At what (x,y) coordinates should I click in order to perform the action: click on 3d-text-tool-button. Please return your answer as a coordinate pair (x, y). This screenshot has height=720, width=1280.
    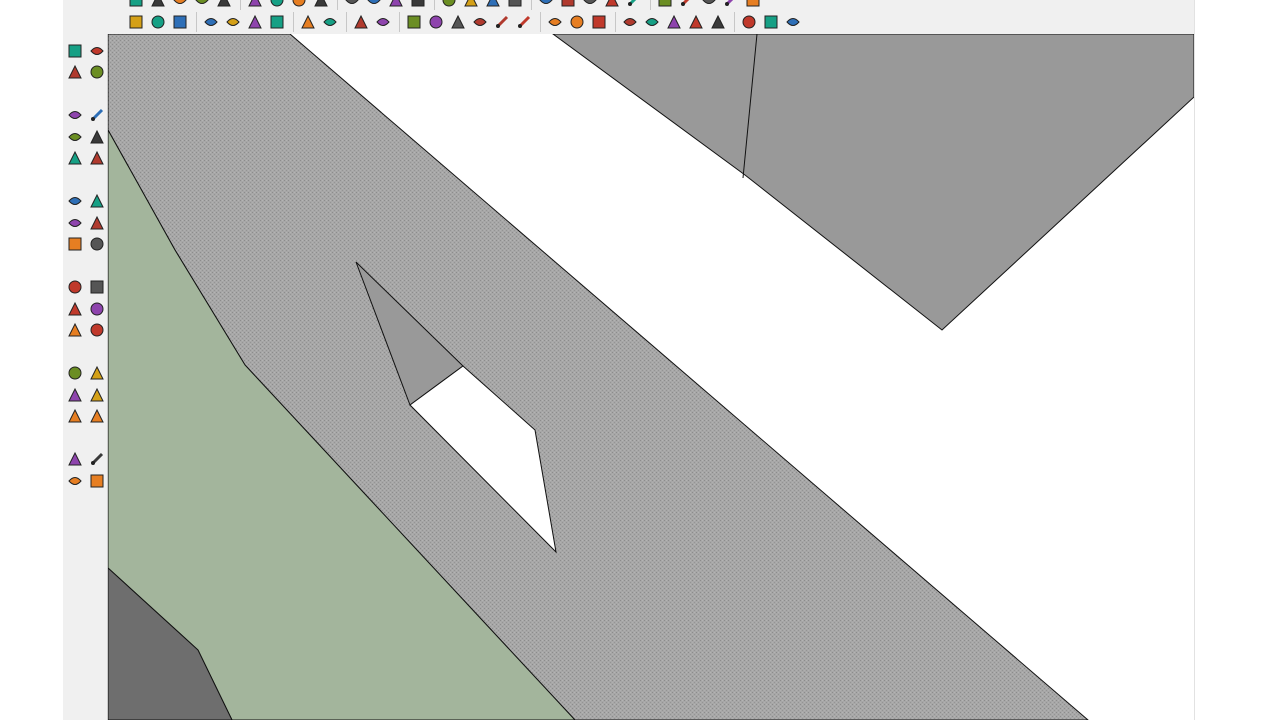
    Looking at the image, I should click on (97, 331).